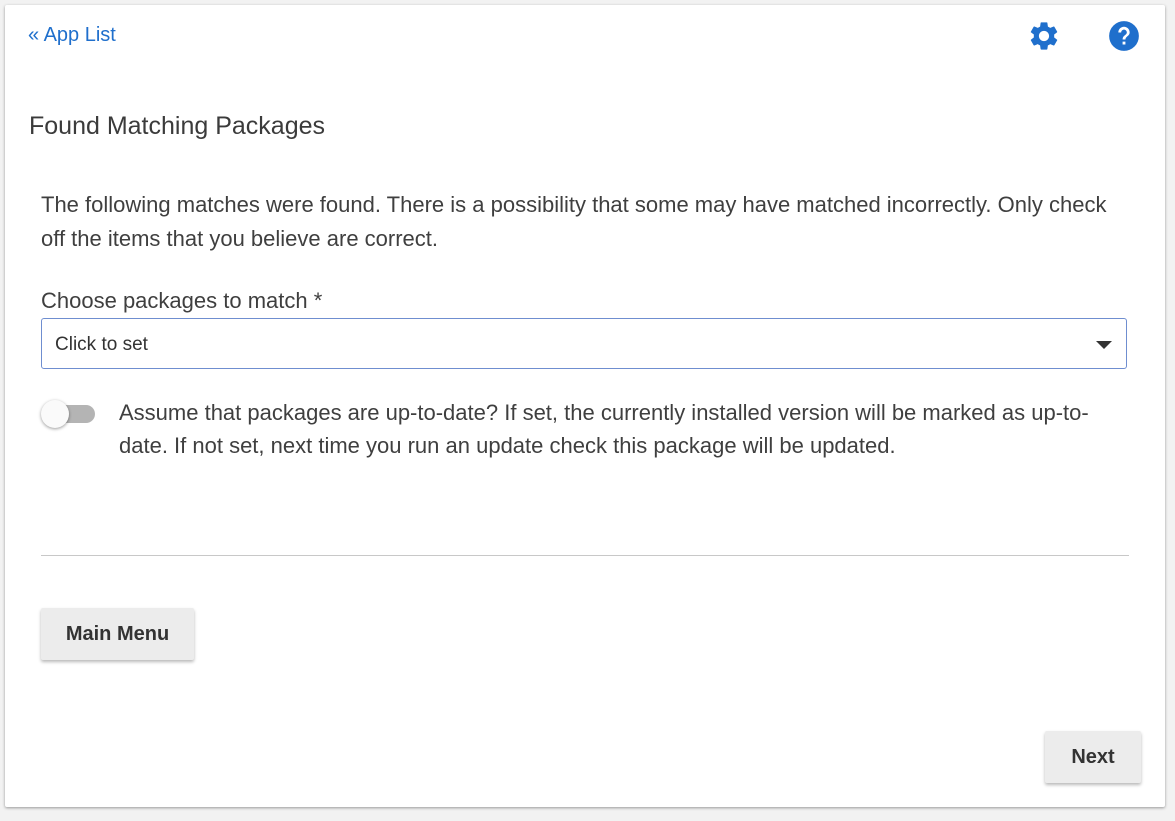 The width and height of the screenshot is (1175, 821). I want to click on main-menu-button: Main Menu, so click(117, 634).